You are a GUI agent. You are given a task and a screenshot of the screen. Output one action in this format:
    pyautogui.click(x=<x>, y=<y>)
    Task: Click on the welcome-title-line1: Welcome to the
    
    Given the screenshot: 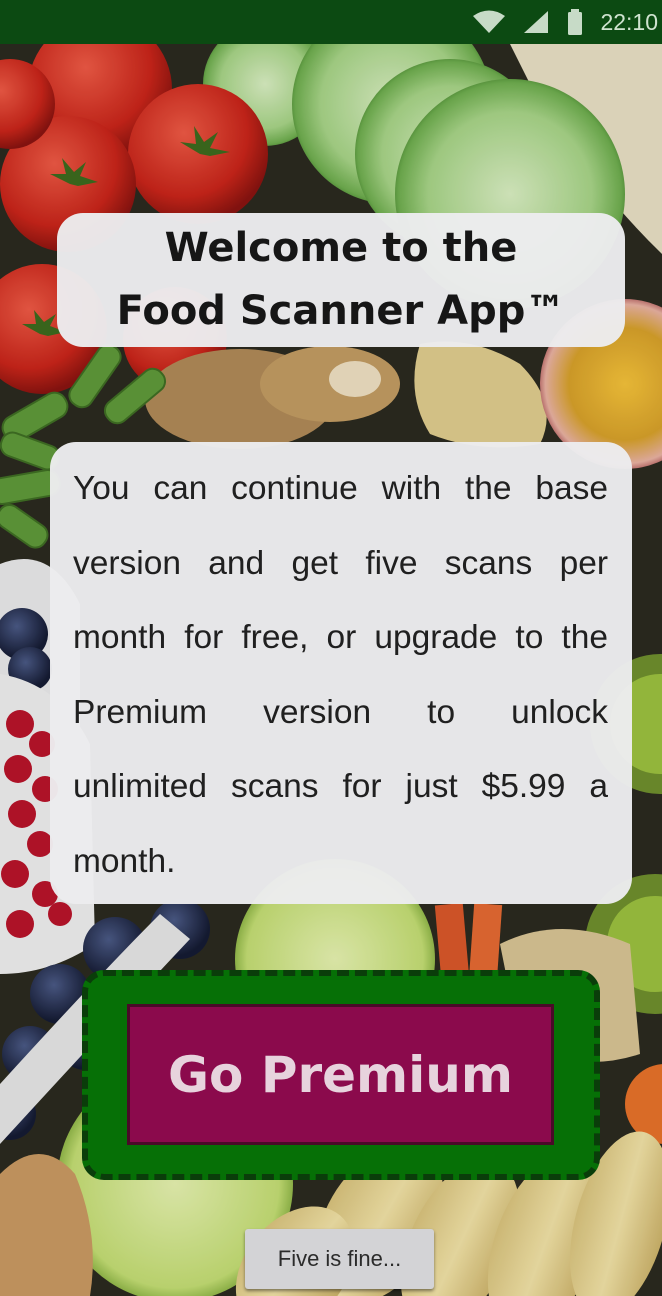 What is the action you would take?
    pyautogui.click(x=341, y=248)
    